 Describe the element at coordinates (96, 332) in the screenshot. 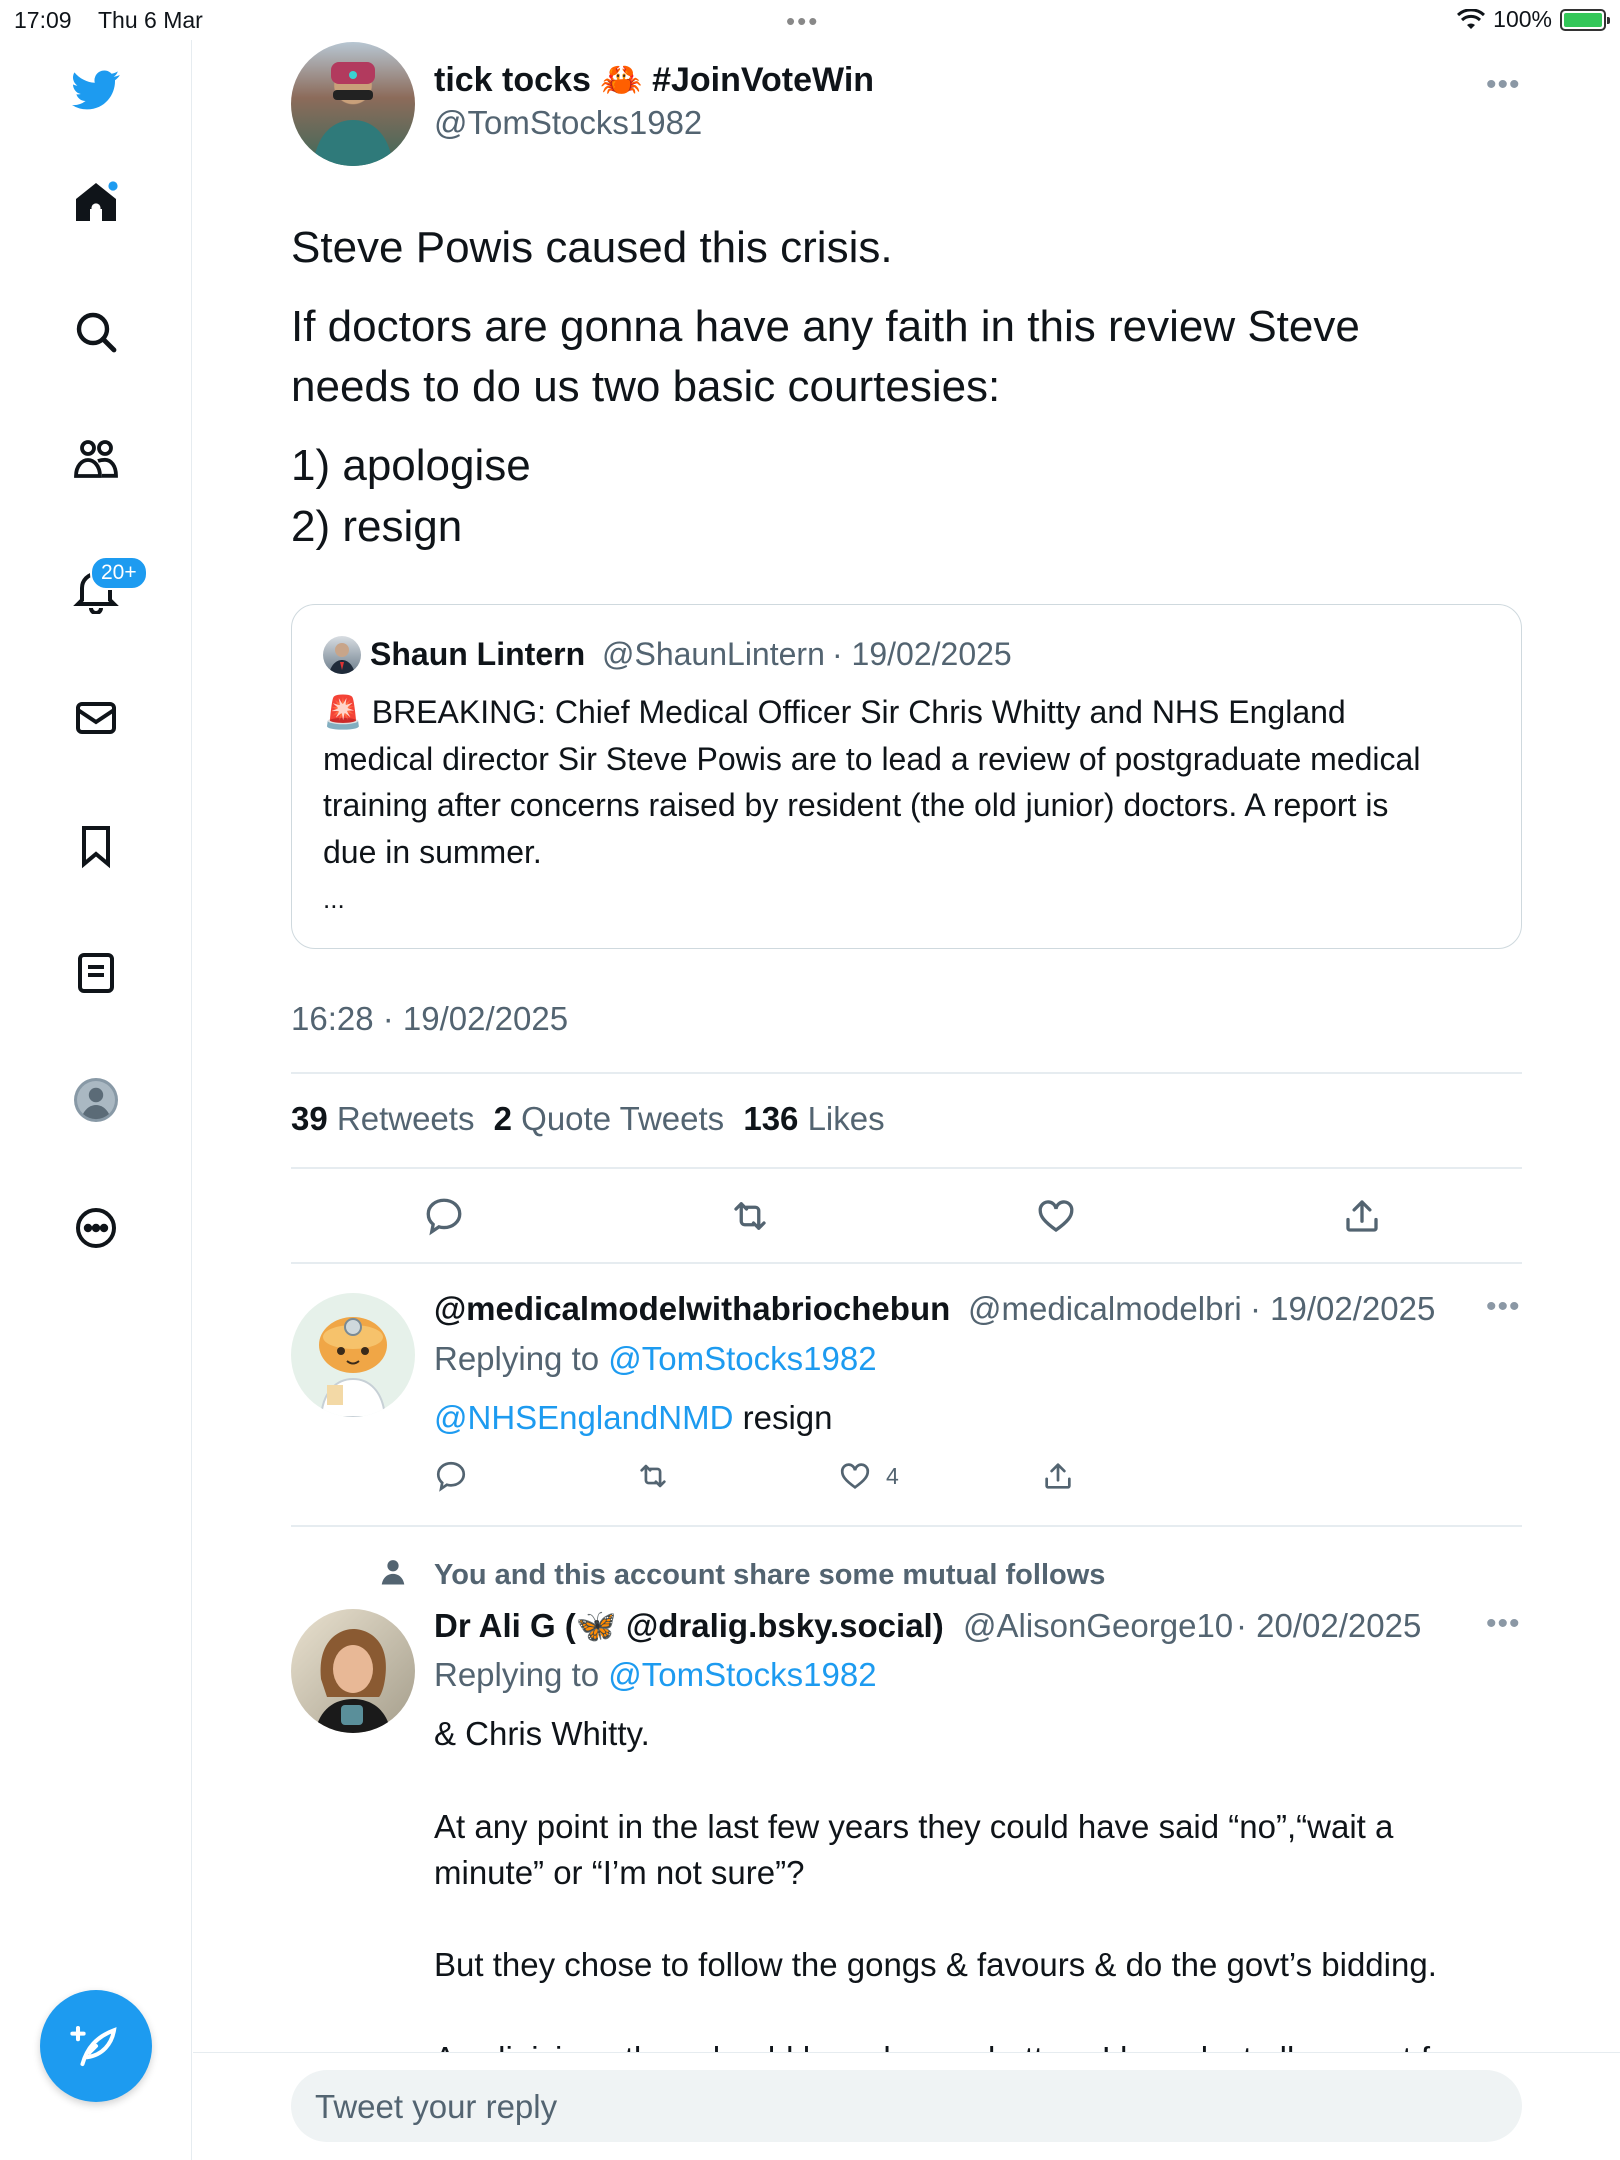

I see `search-icon` at that location.